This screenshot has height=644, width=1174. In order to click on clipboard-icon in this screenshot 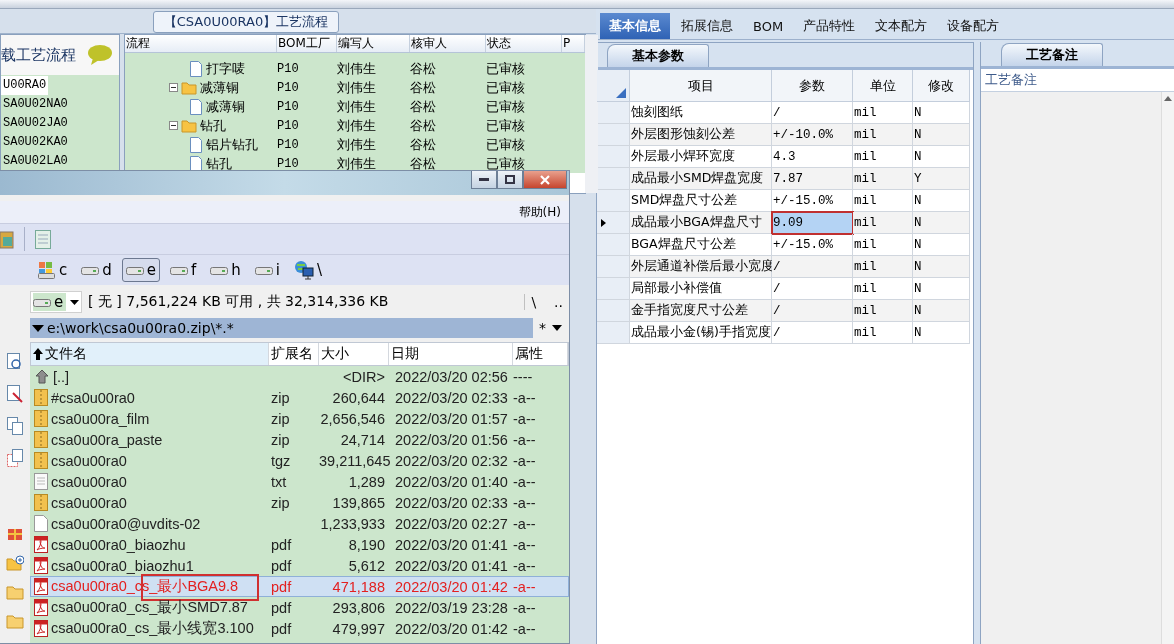, I will do `click(7, 239)`.